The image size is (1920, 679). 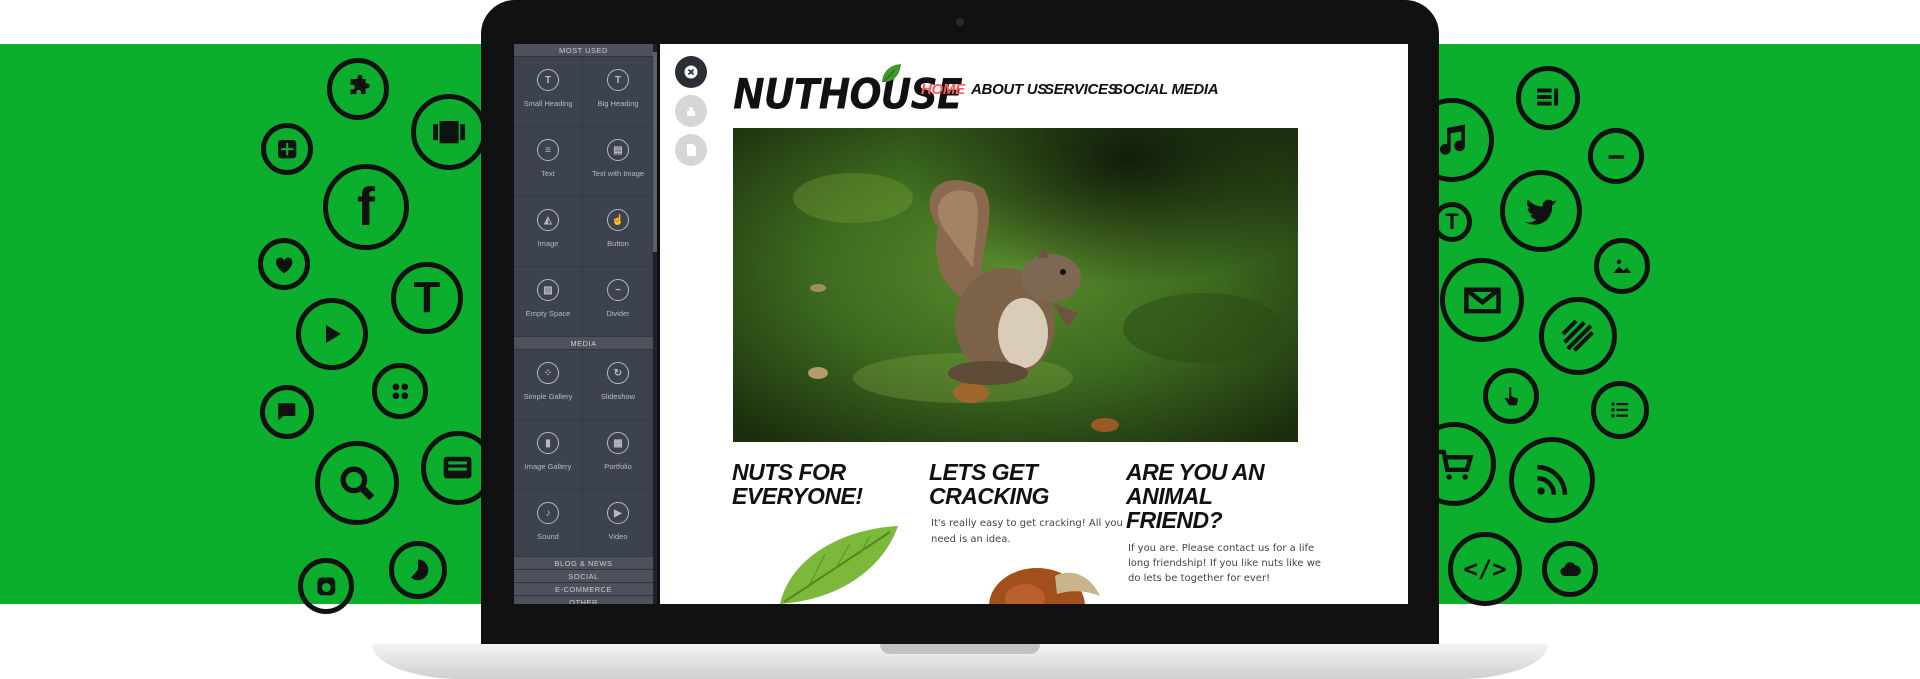 What do you see at coordinates (618, 455) in the screenshot?
I see `element-portfolio: ▦ Portfolio` at bounding box center [618, 455].